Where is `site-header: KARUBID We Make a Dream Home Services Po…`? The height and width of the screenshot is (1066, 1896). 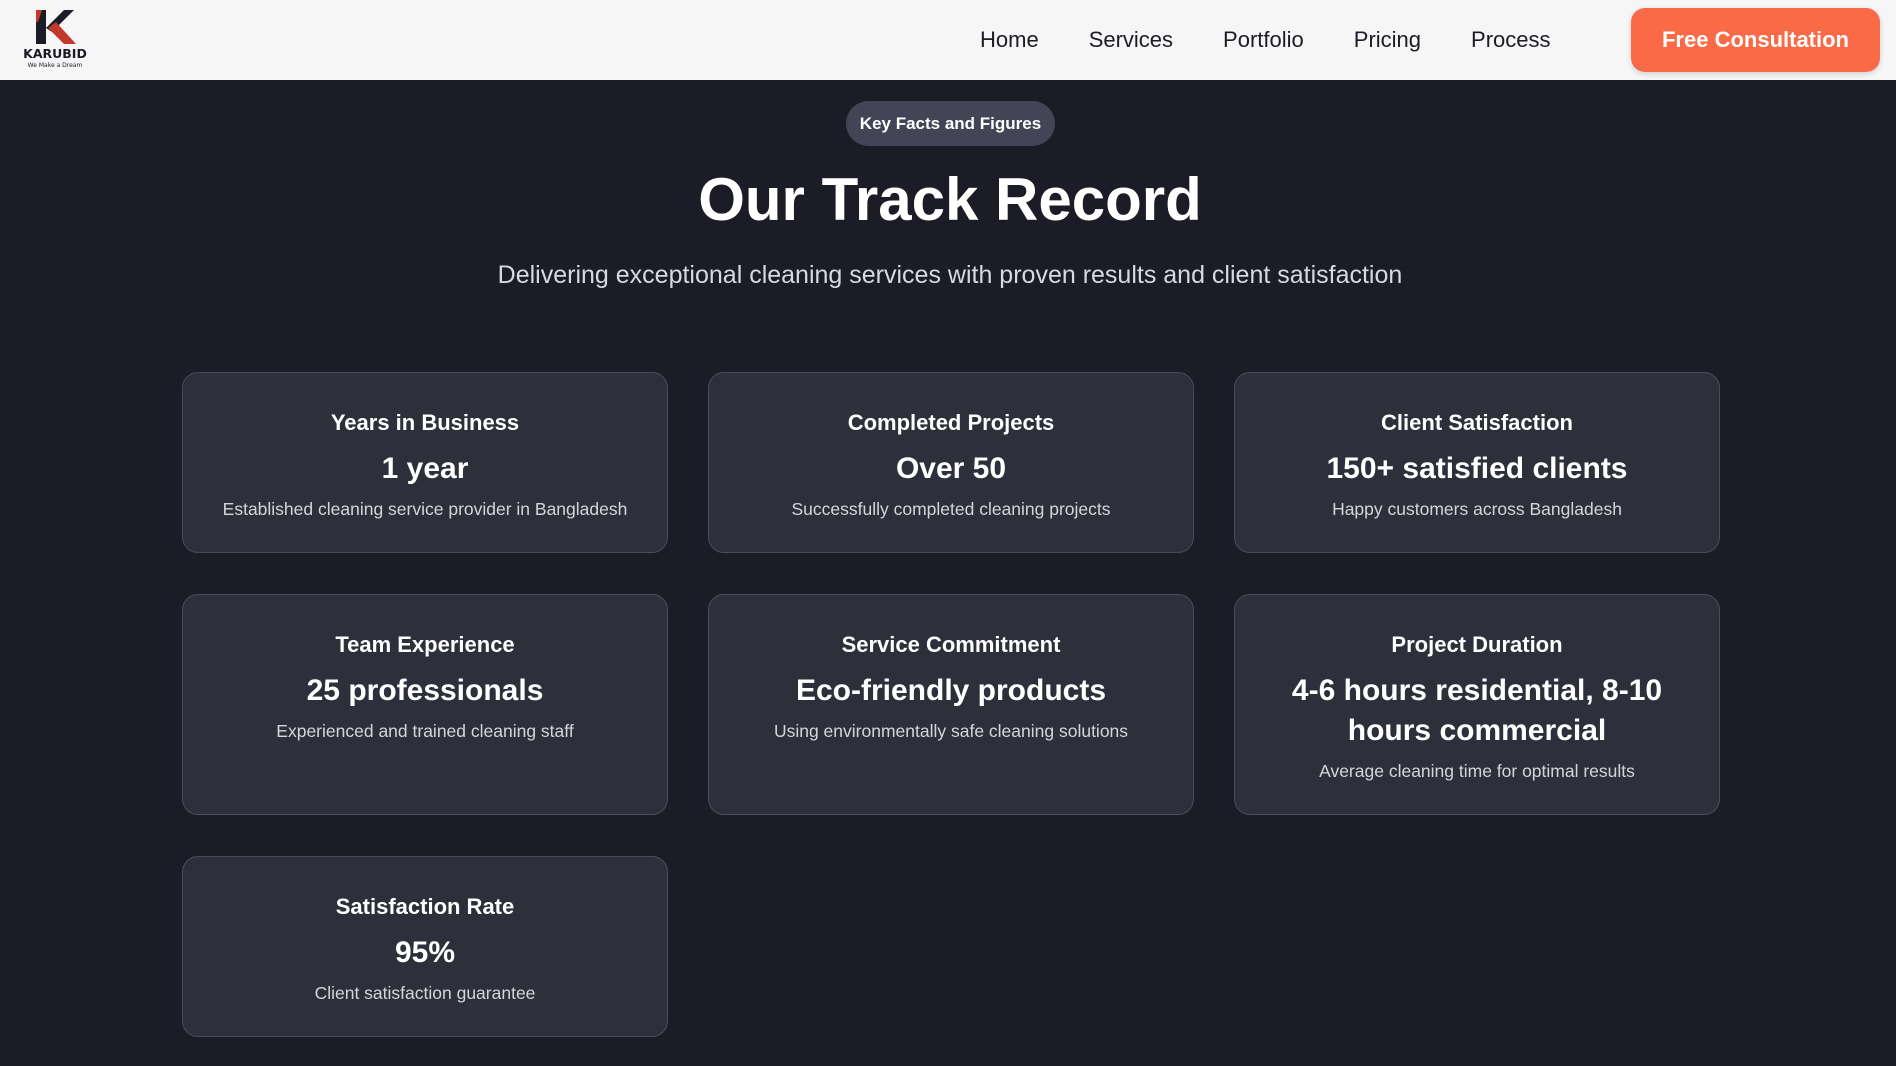 site-header: KARUBID We Make a Dream Home Services Po… is located at coordinates (948, 40).